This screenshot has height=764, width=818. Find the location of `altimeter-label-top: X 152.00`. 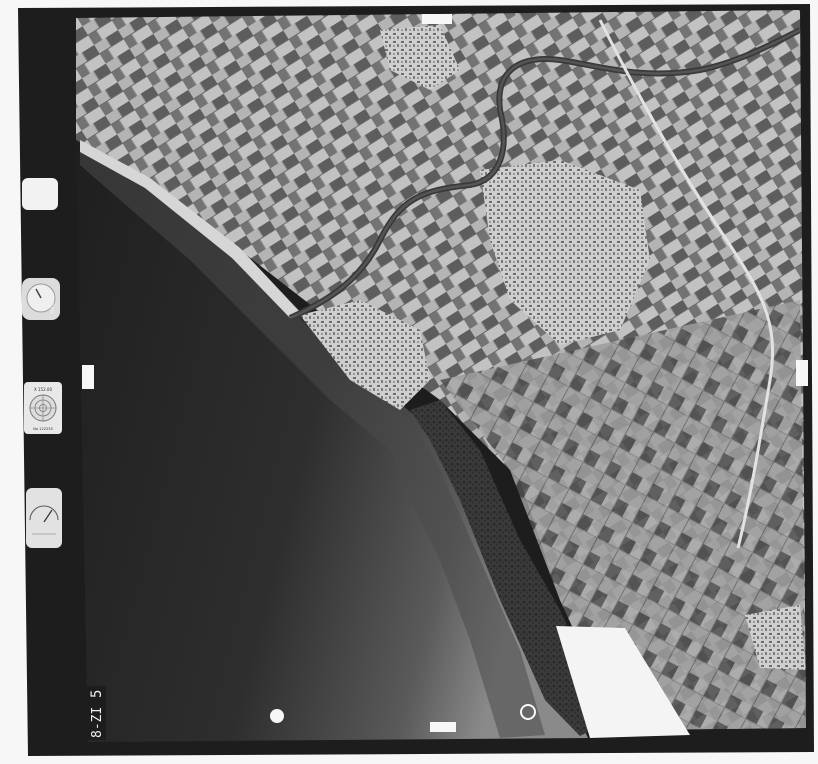

altimeter-label-top: X 152.00 is located at coordinates (43, 389).